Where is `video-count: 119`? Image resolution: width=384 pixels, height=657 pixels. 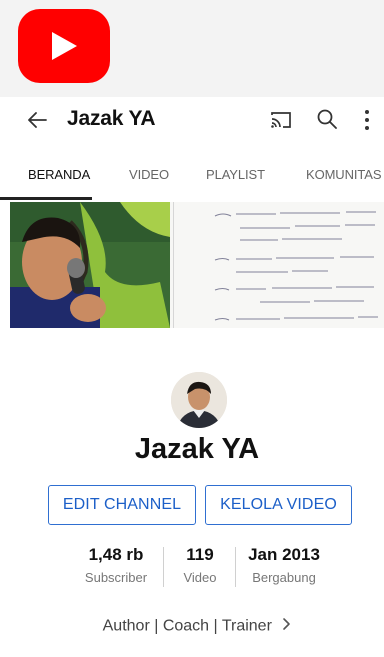 video-count: 119 is located at coordinates (200, 554).